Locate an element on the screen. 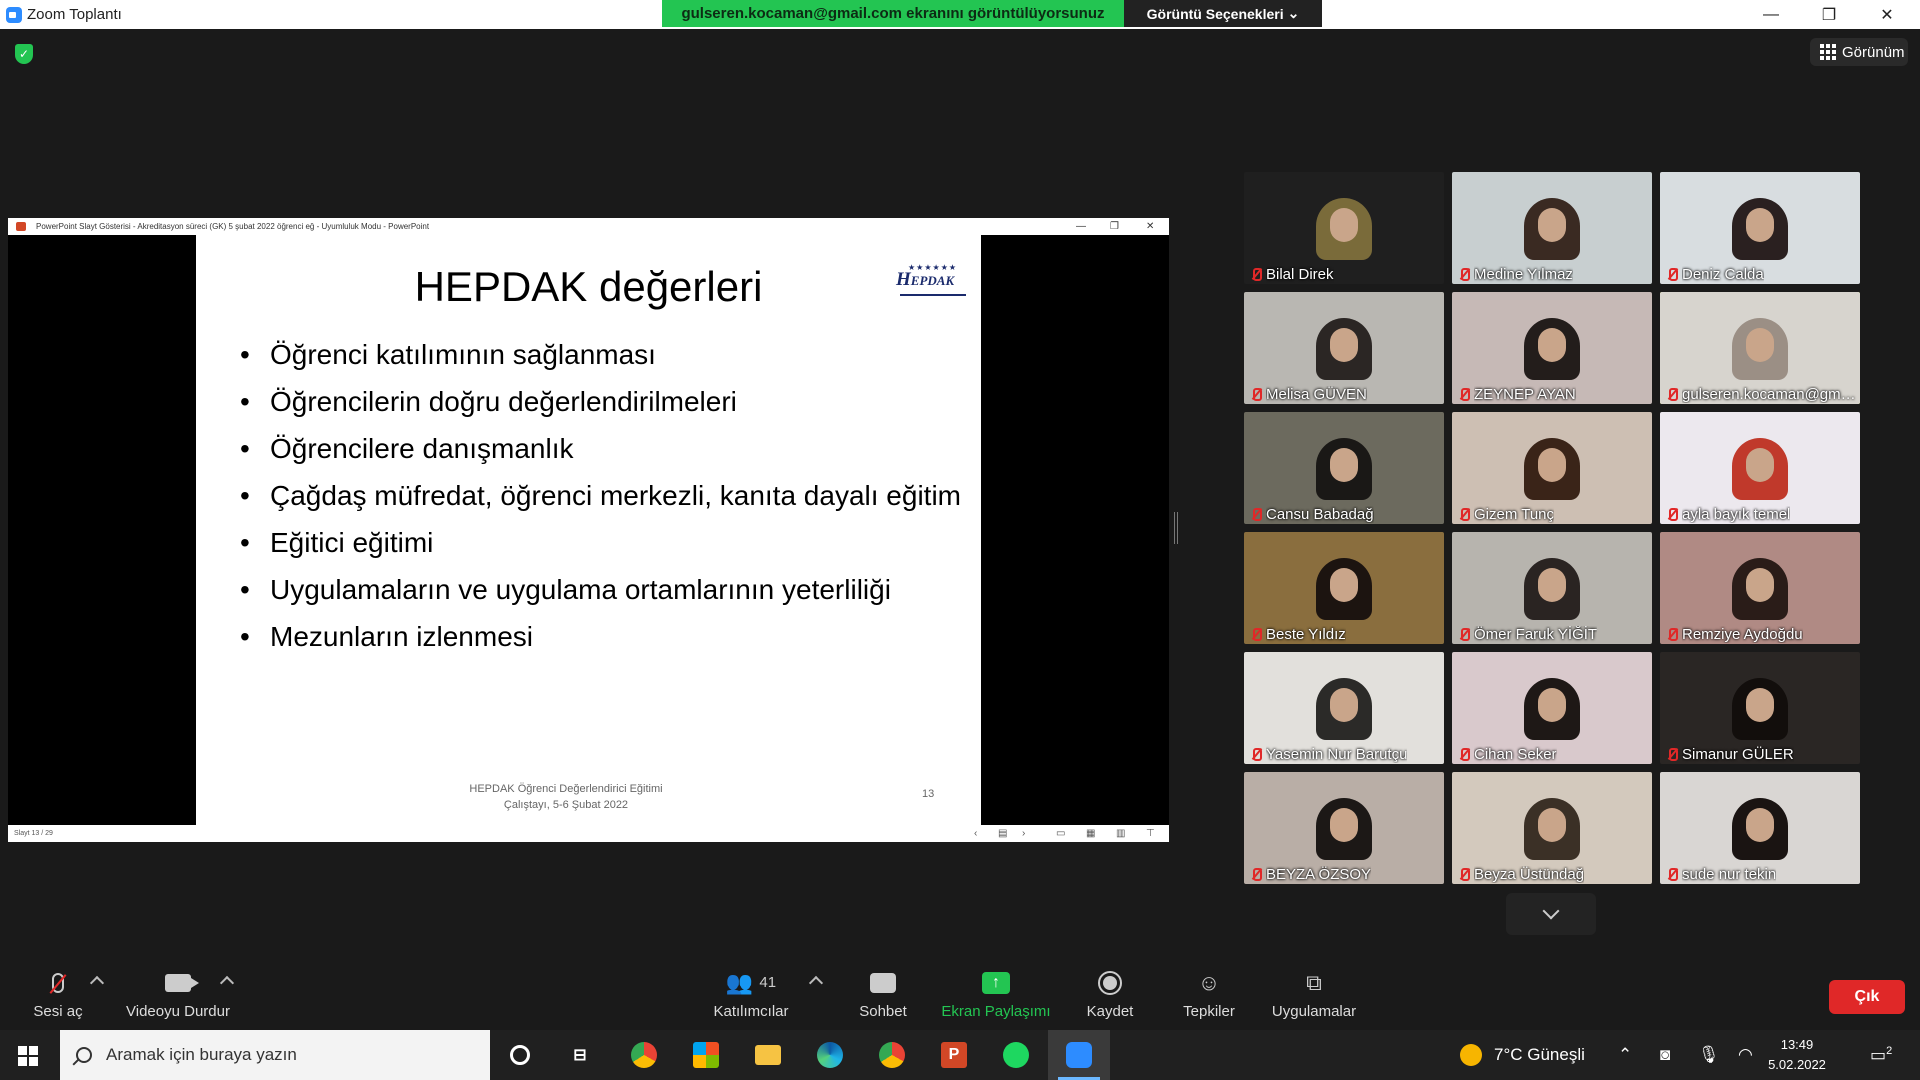 The image size is (1920, 1080). task-view-icon: ⊟ is located at coordinates (580, 1055).